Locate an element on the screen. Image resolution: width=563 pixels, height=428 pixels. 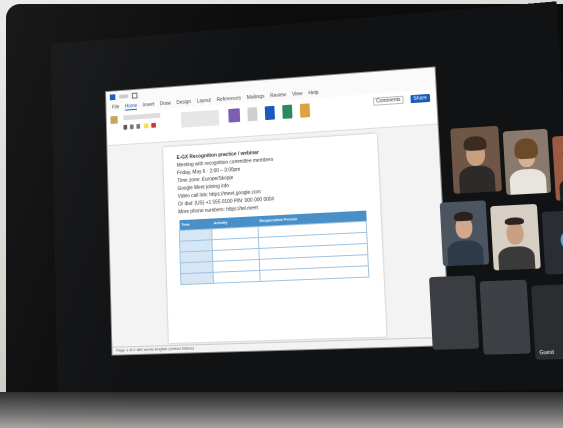
tab-references: References is located at coordinates (229, 100).